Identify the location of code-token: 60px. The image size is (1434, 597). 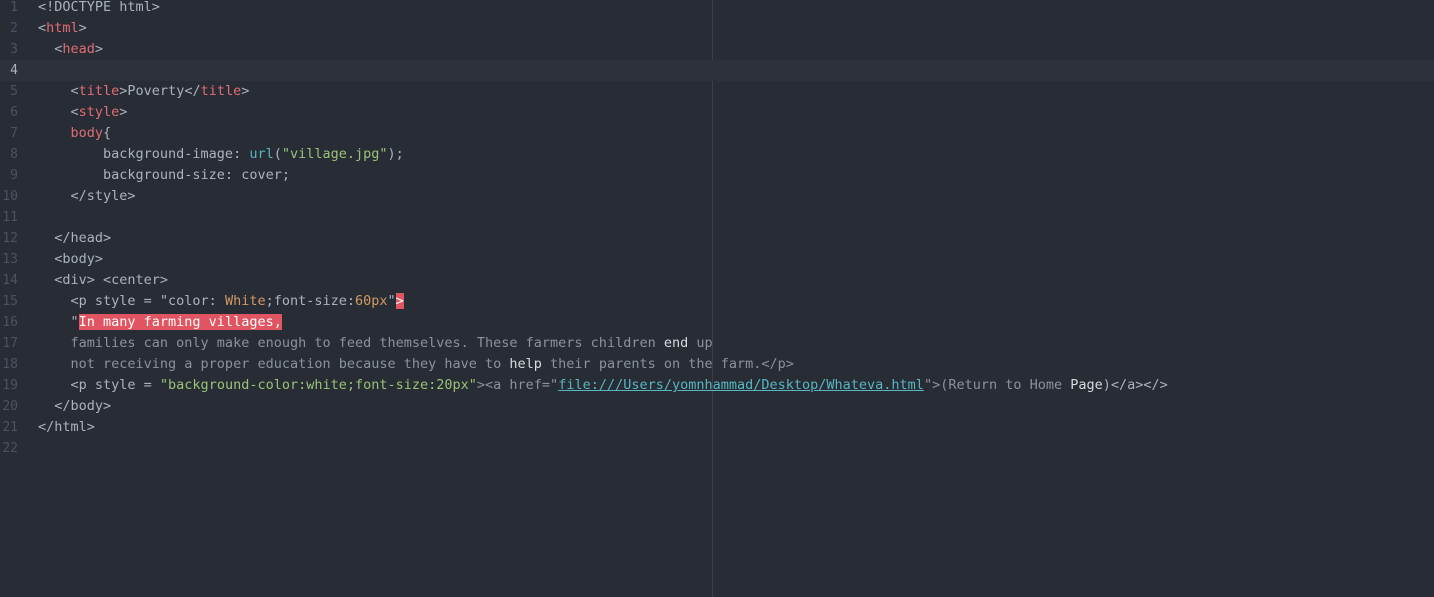
(371, 301).